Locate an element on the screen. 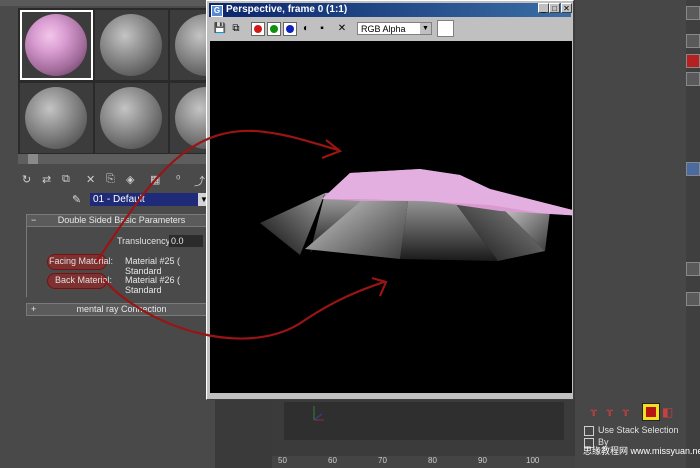 Image resolution: width=700 pixels, height=468 pixels. red-channel-button is located at coordinates (258, 29).